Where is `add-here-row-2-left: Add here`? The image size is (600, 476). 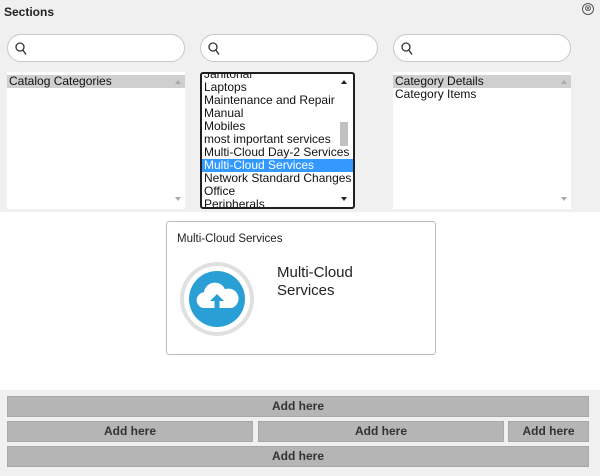
add-here-row-2-left: Add here is located at coordinates (130, 431).